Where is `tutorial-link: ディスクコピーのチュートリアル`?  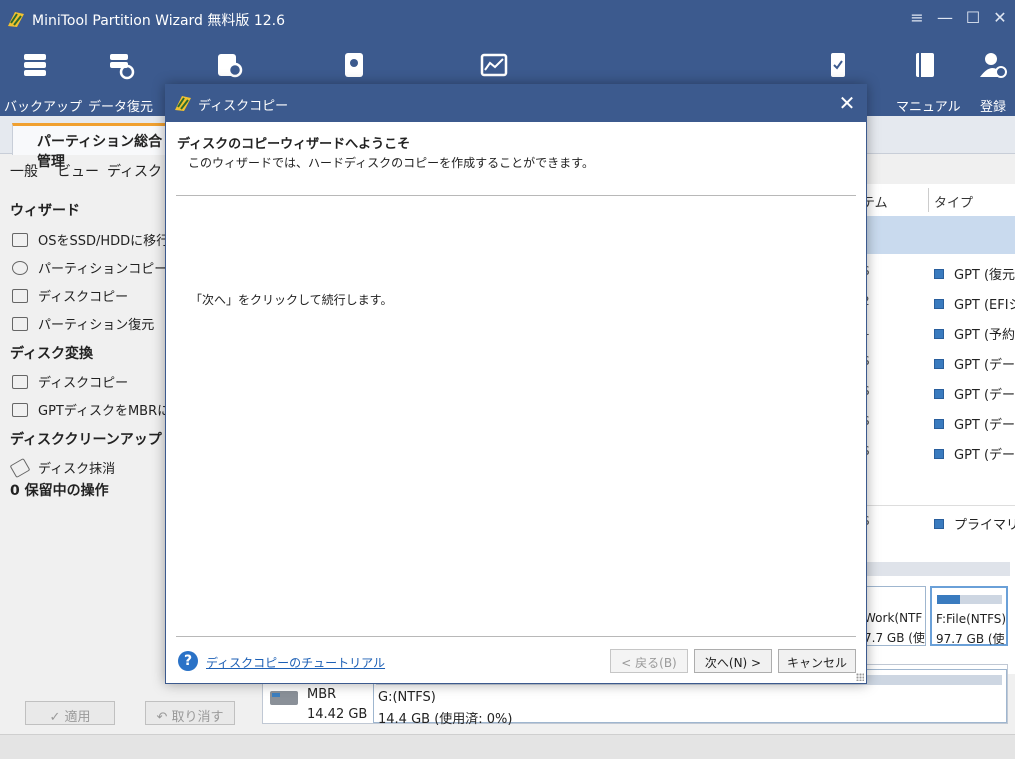 tutorial-link: ディスクコピーのチュートリアル is located at coordinates (295, 662).